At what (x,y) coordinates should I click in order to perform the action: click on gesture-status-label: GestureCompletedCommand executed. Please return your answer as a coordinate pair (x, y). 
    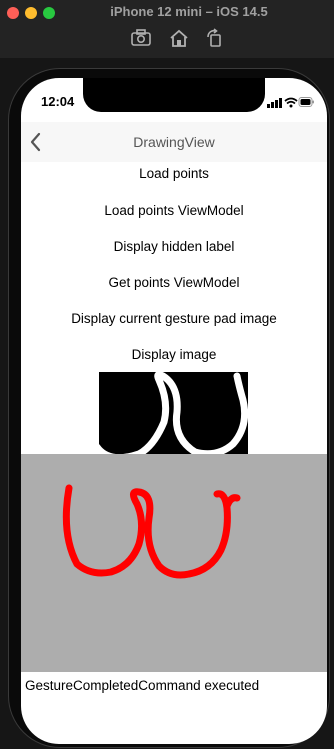
    Looking at the image, I should click on (142, 685).